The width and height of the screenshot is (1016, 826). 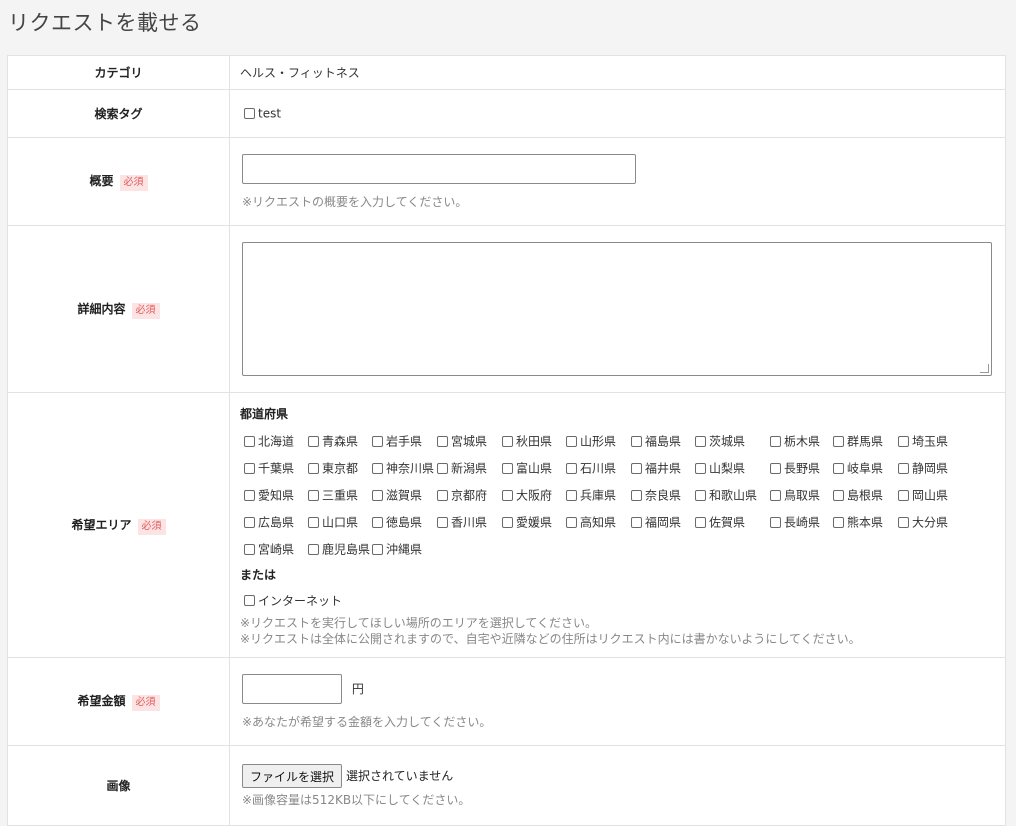 I want to click on prefecture-option: 岩手県, so click(x=404, y=441).